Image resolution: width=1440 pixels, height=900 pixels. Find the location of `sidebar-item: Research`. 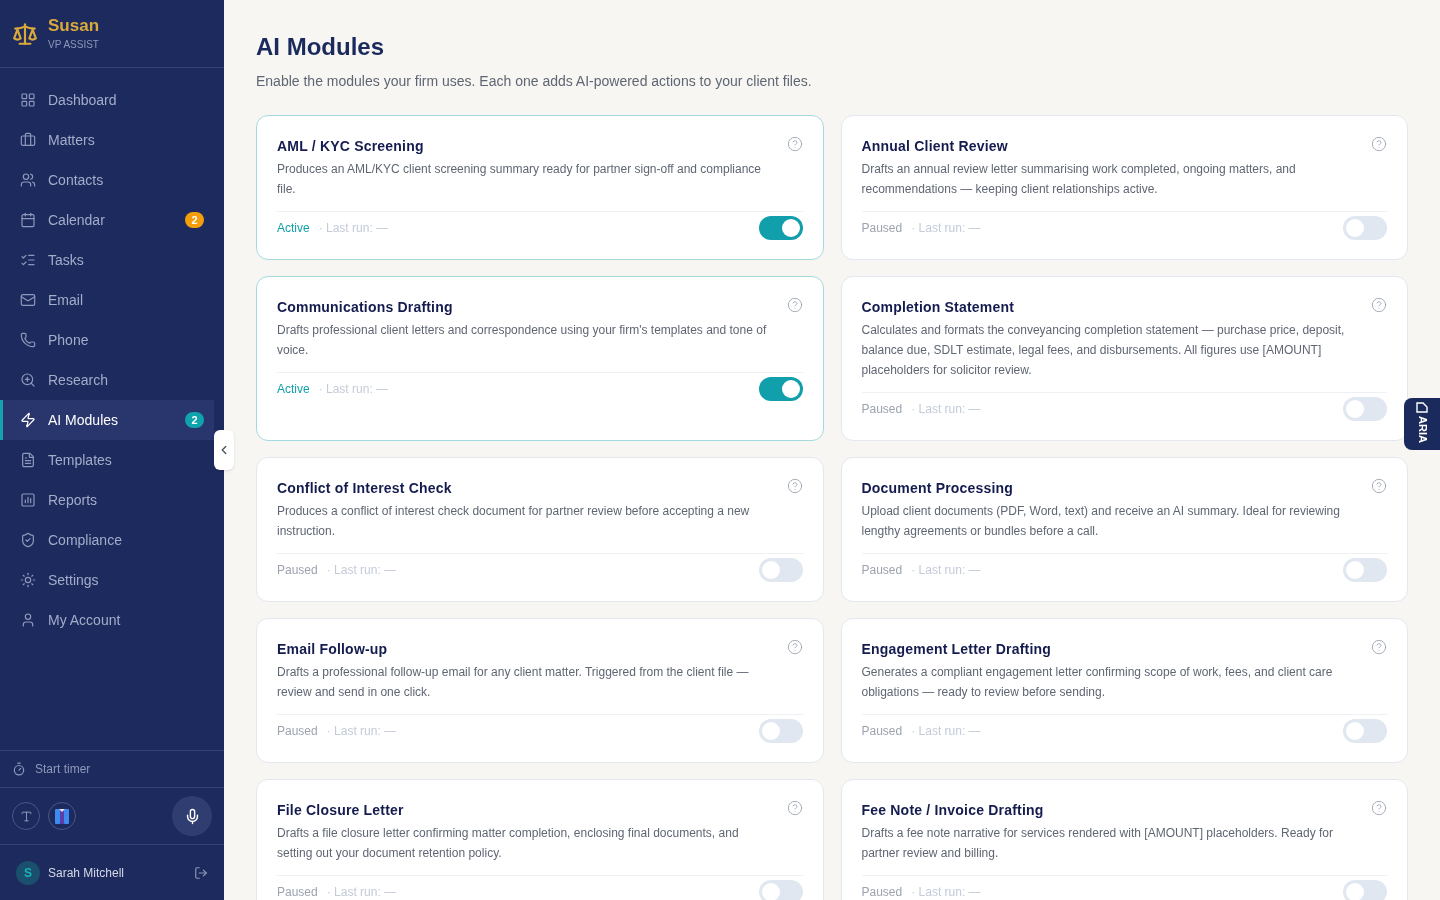

sidebar-item: Research is located at coordinates (107, 380).